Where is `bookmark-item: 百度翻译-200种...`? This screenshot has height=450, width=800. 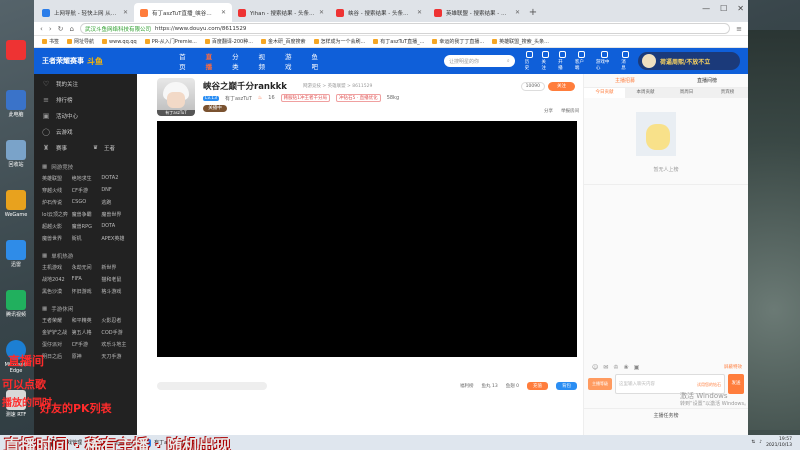
bookmark-item: 百度翻译-200种... is located at coordinates (228, 41).